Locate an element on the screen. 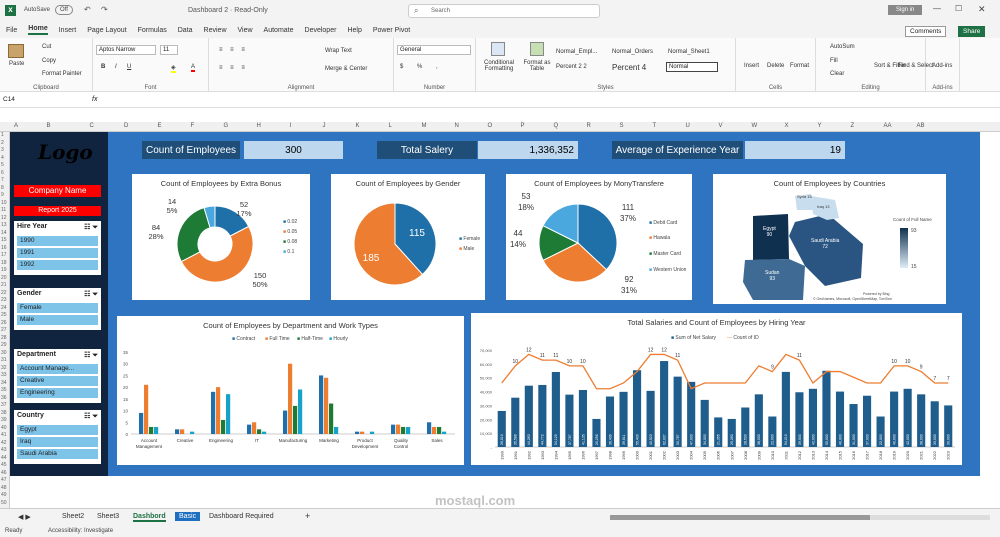 Image resolution: width=1000 pixels, height=537 pixels. row-header: 34 is located at coordinates (4, 383).